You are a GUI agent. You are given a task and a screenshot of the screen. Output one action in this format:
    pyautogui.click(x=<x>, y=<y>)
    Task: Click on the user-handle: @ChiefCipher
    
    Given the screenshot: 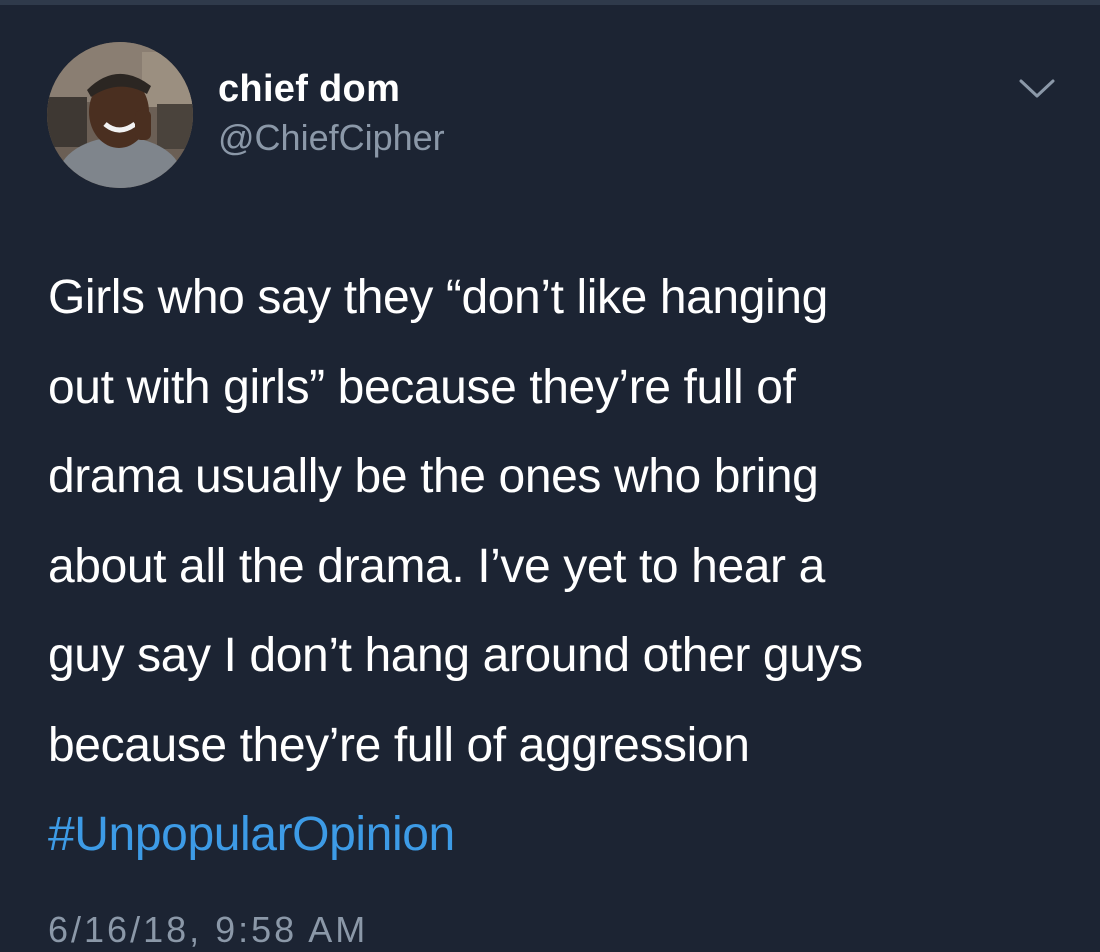 What is the action you would take?
    pyautogui.click(x=331, y=138)
    